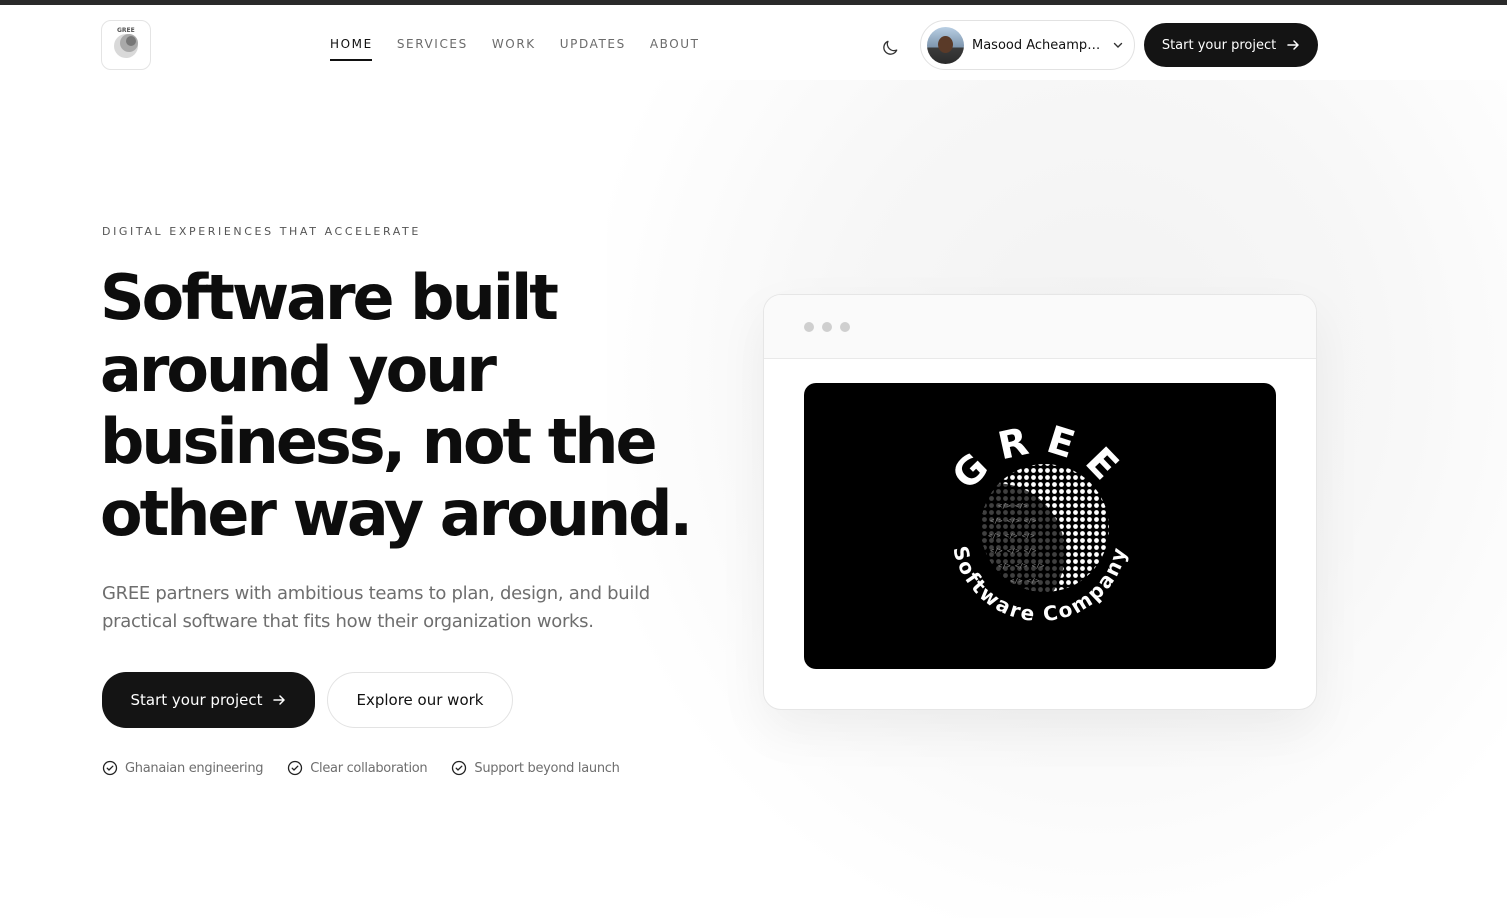 This screenshot has height=918, width=1507. I want to click on nav-work: WORK, so click(514, 49).